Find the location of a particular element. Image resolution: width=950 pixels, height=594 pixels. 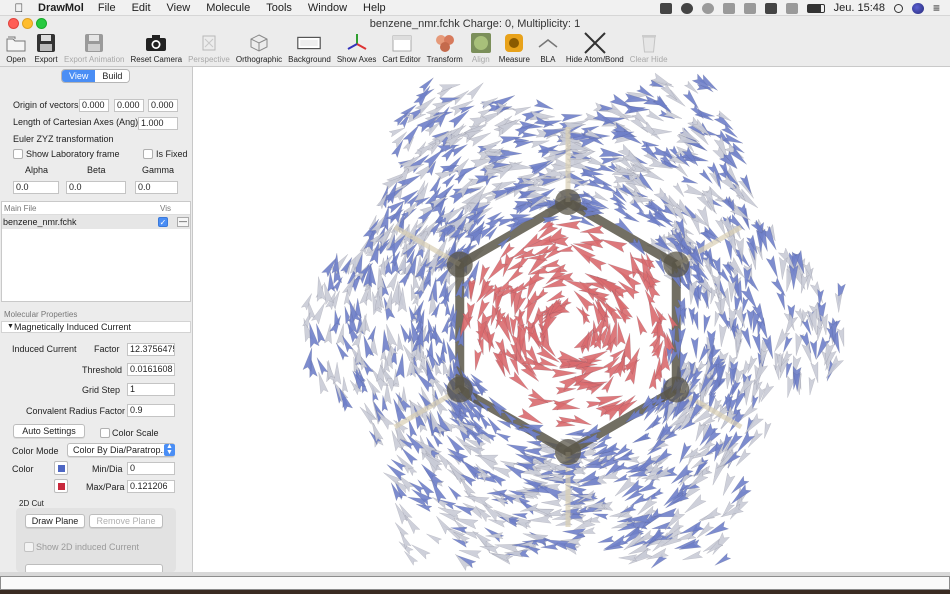

reset-camera-tool: Reset Camera is located at coordinates (156, 47).